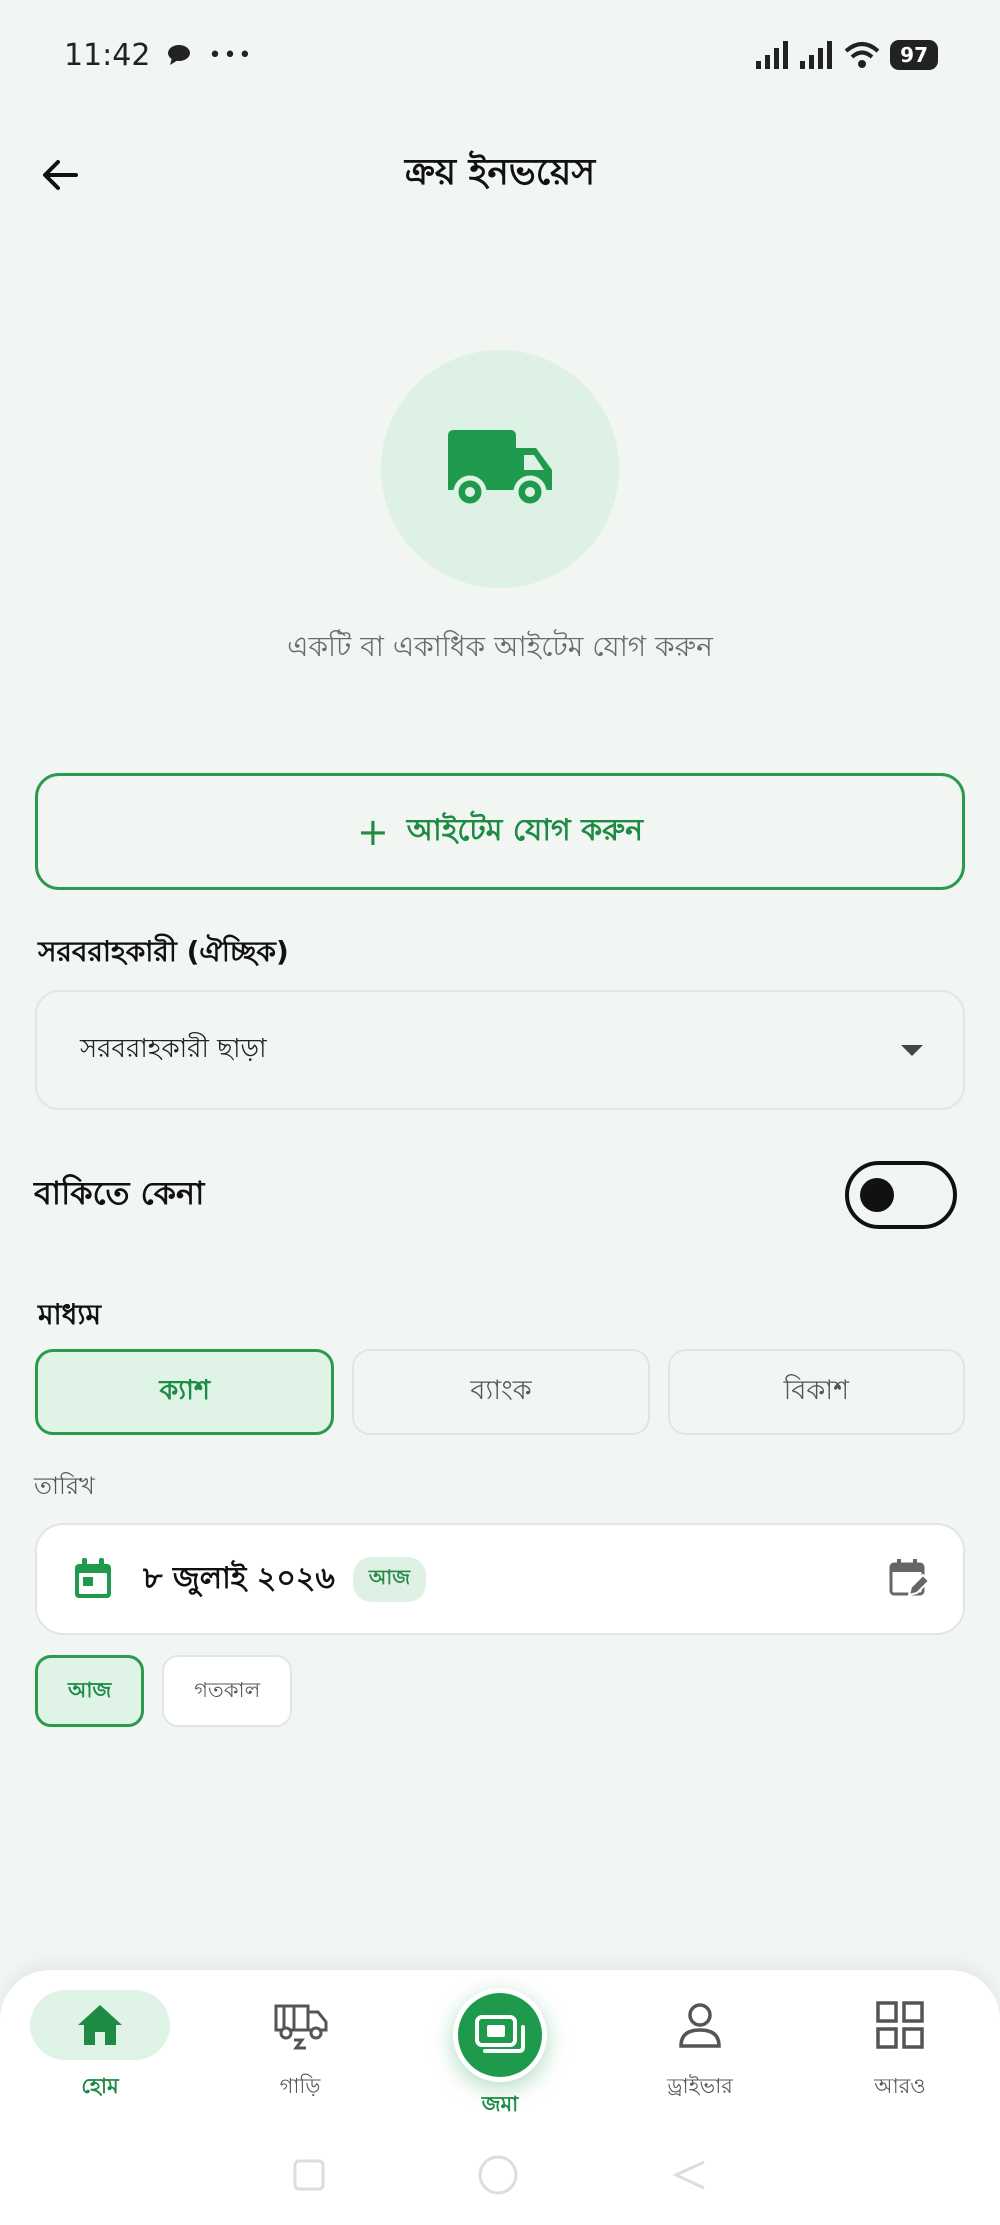 This screenshot has height=2225, width=1000. I want to click on nav-label-drivers: ড্রাইভার, so click(700, 2086).